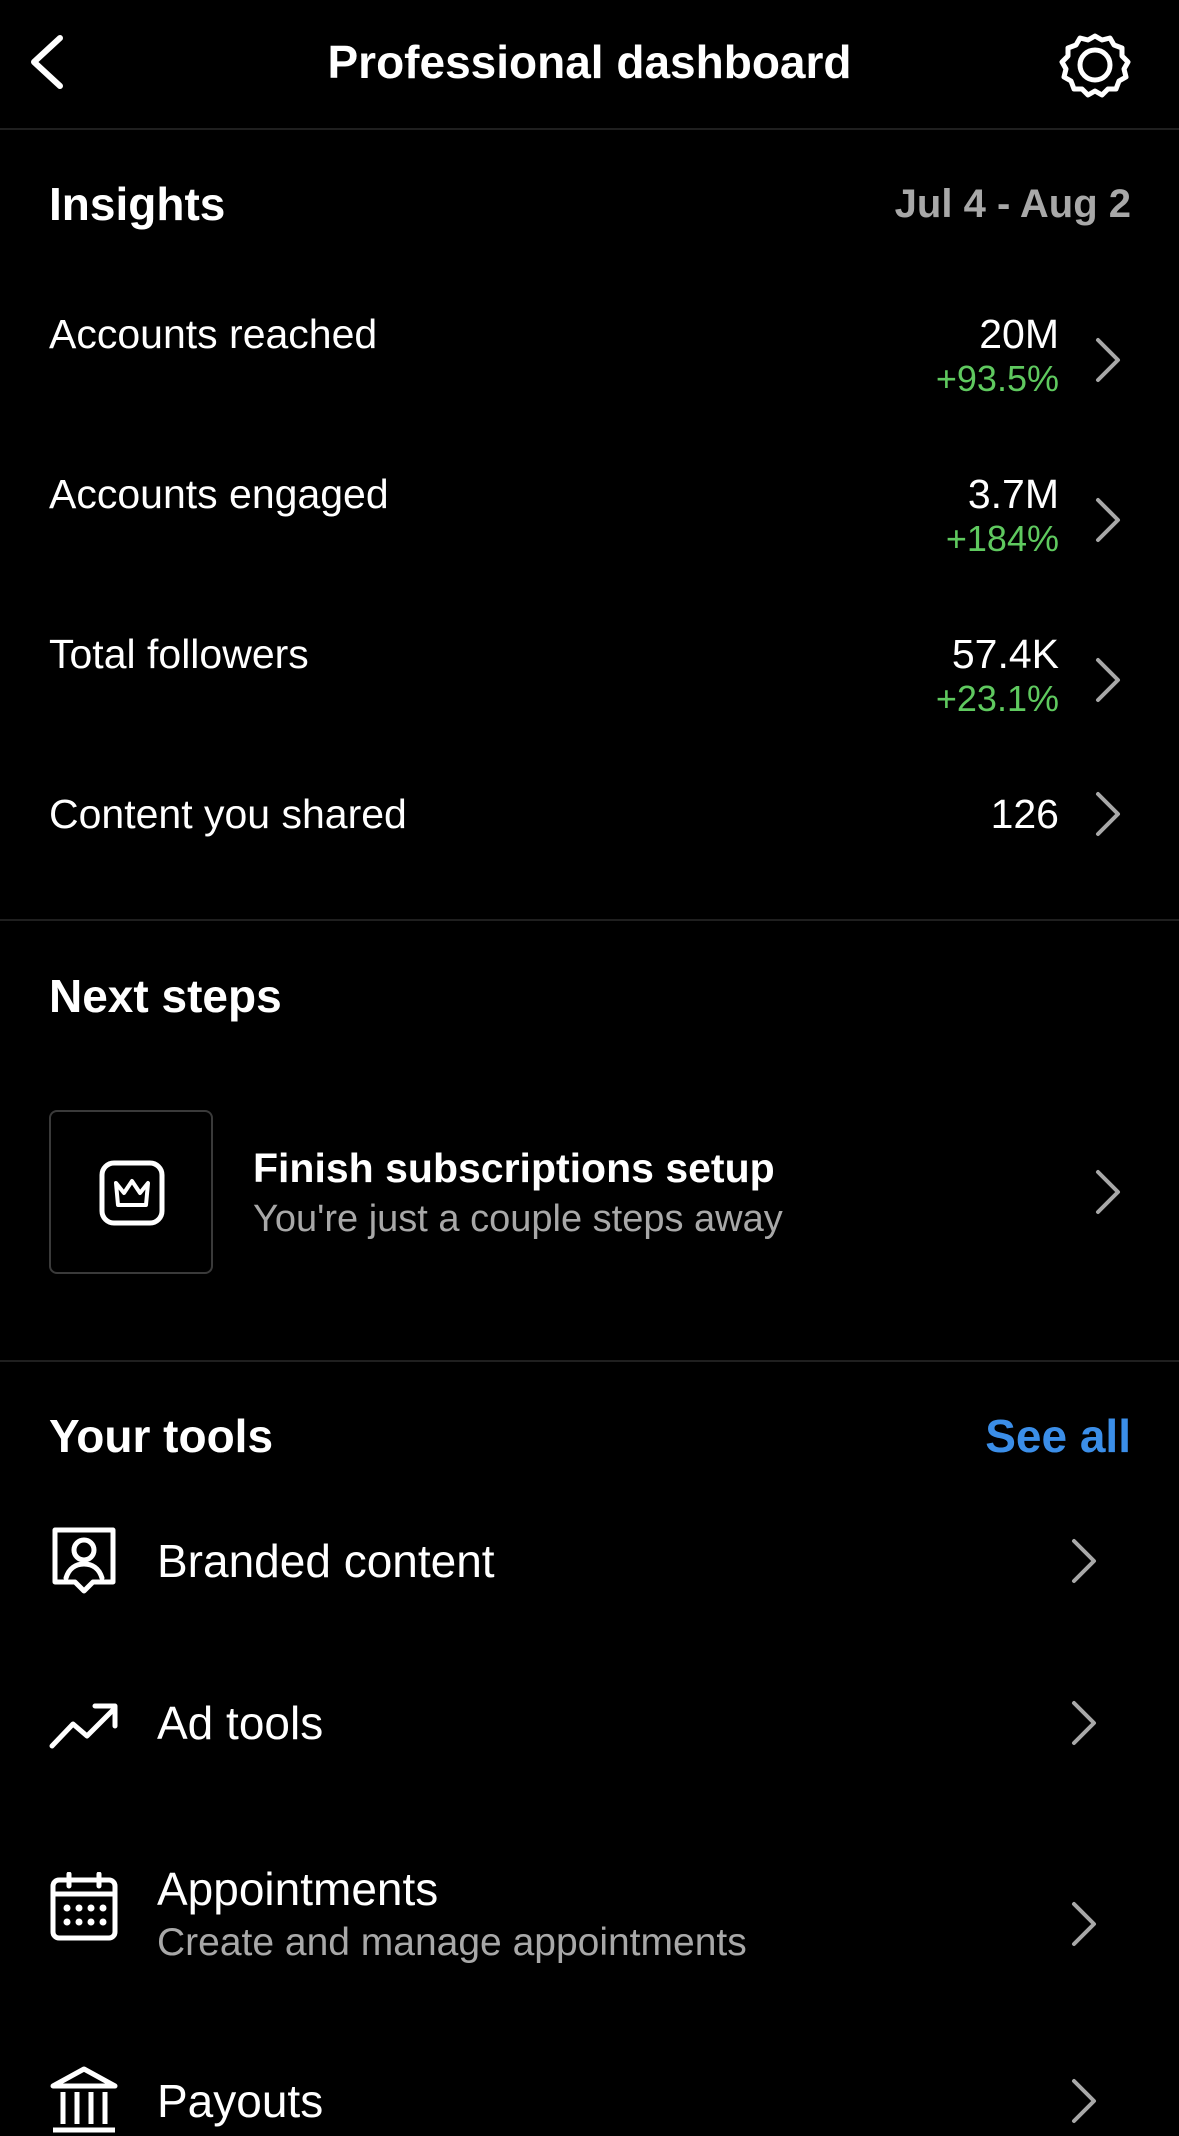  I want to click on tool-row-payouts: Payouts, so click(589, 2100).